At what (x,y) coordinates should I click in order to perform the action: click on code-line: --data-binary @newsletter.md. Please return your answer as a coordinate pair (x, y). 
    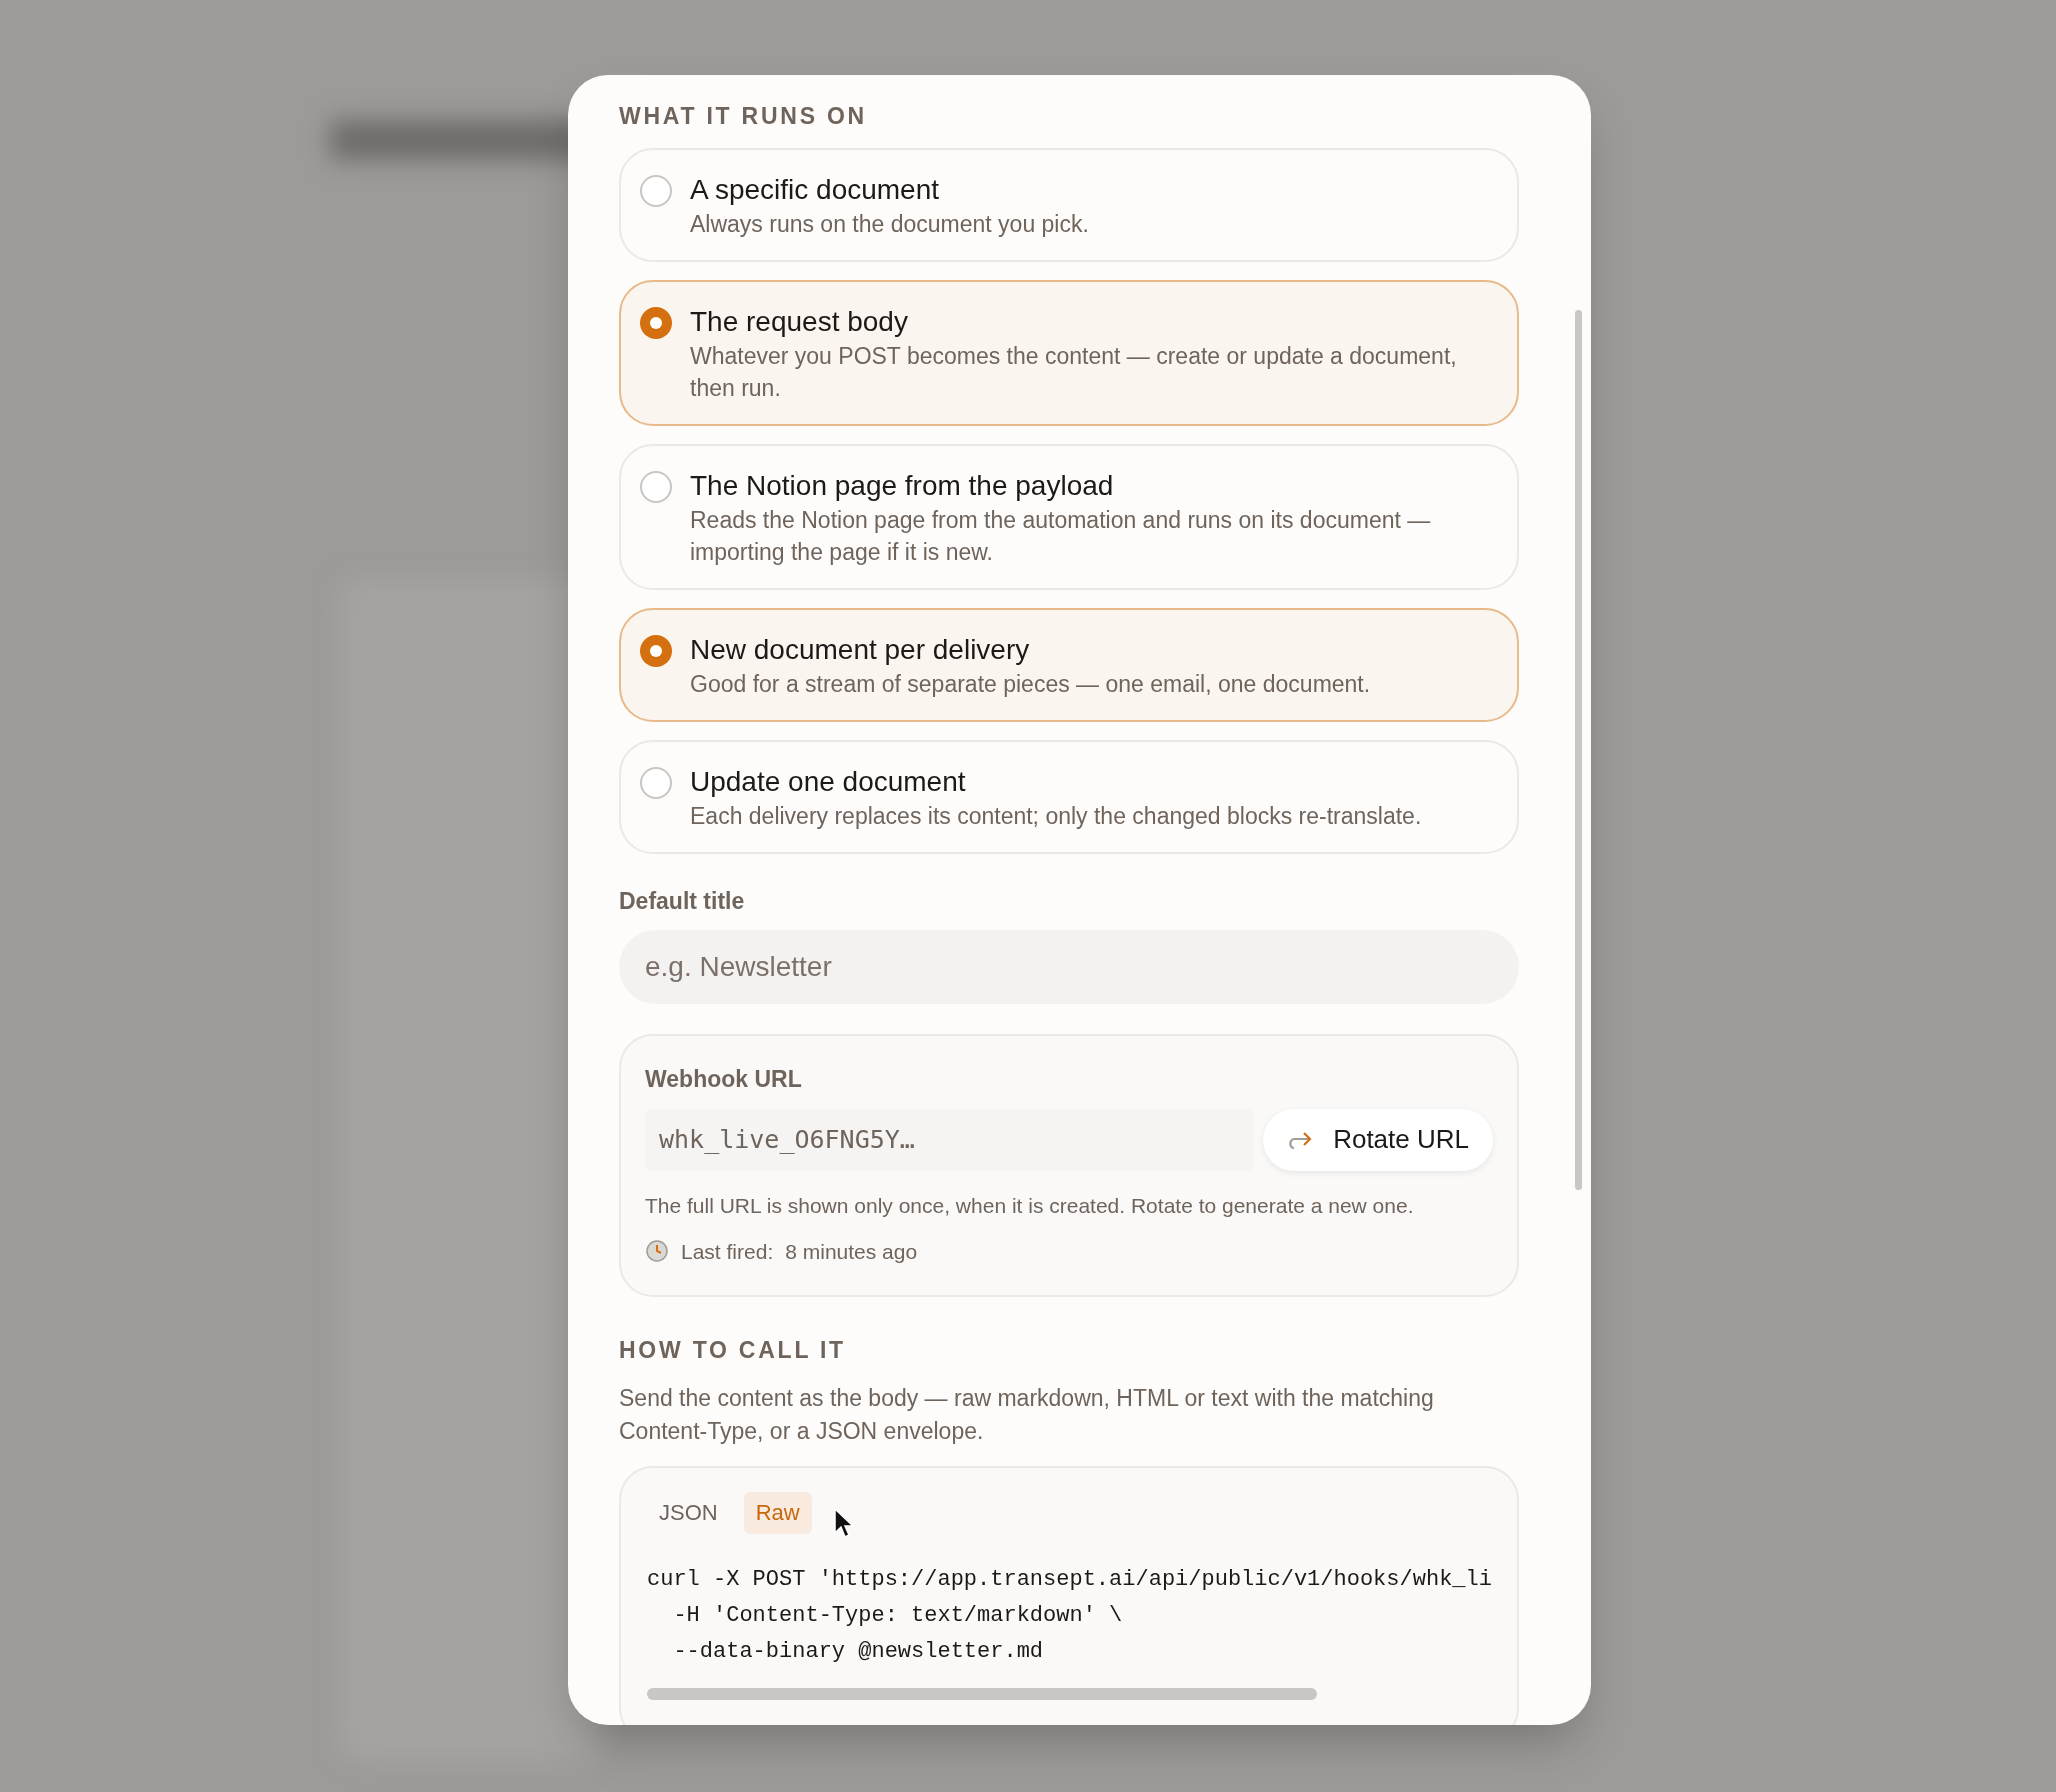
    Looking at the image, I should click on (858, 1651).